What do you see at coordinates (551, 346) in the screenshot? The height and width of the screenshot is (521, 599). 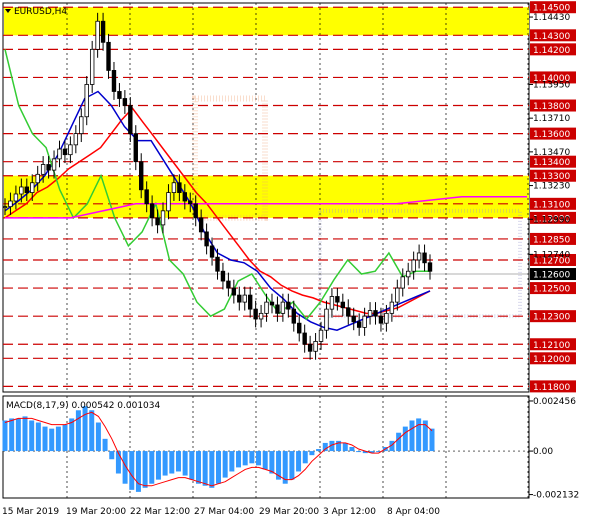 I see `level-label: 1.12100` at bounding box center [551, 346].